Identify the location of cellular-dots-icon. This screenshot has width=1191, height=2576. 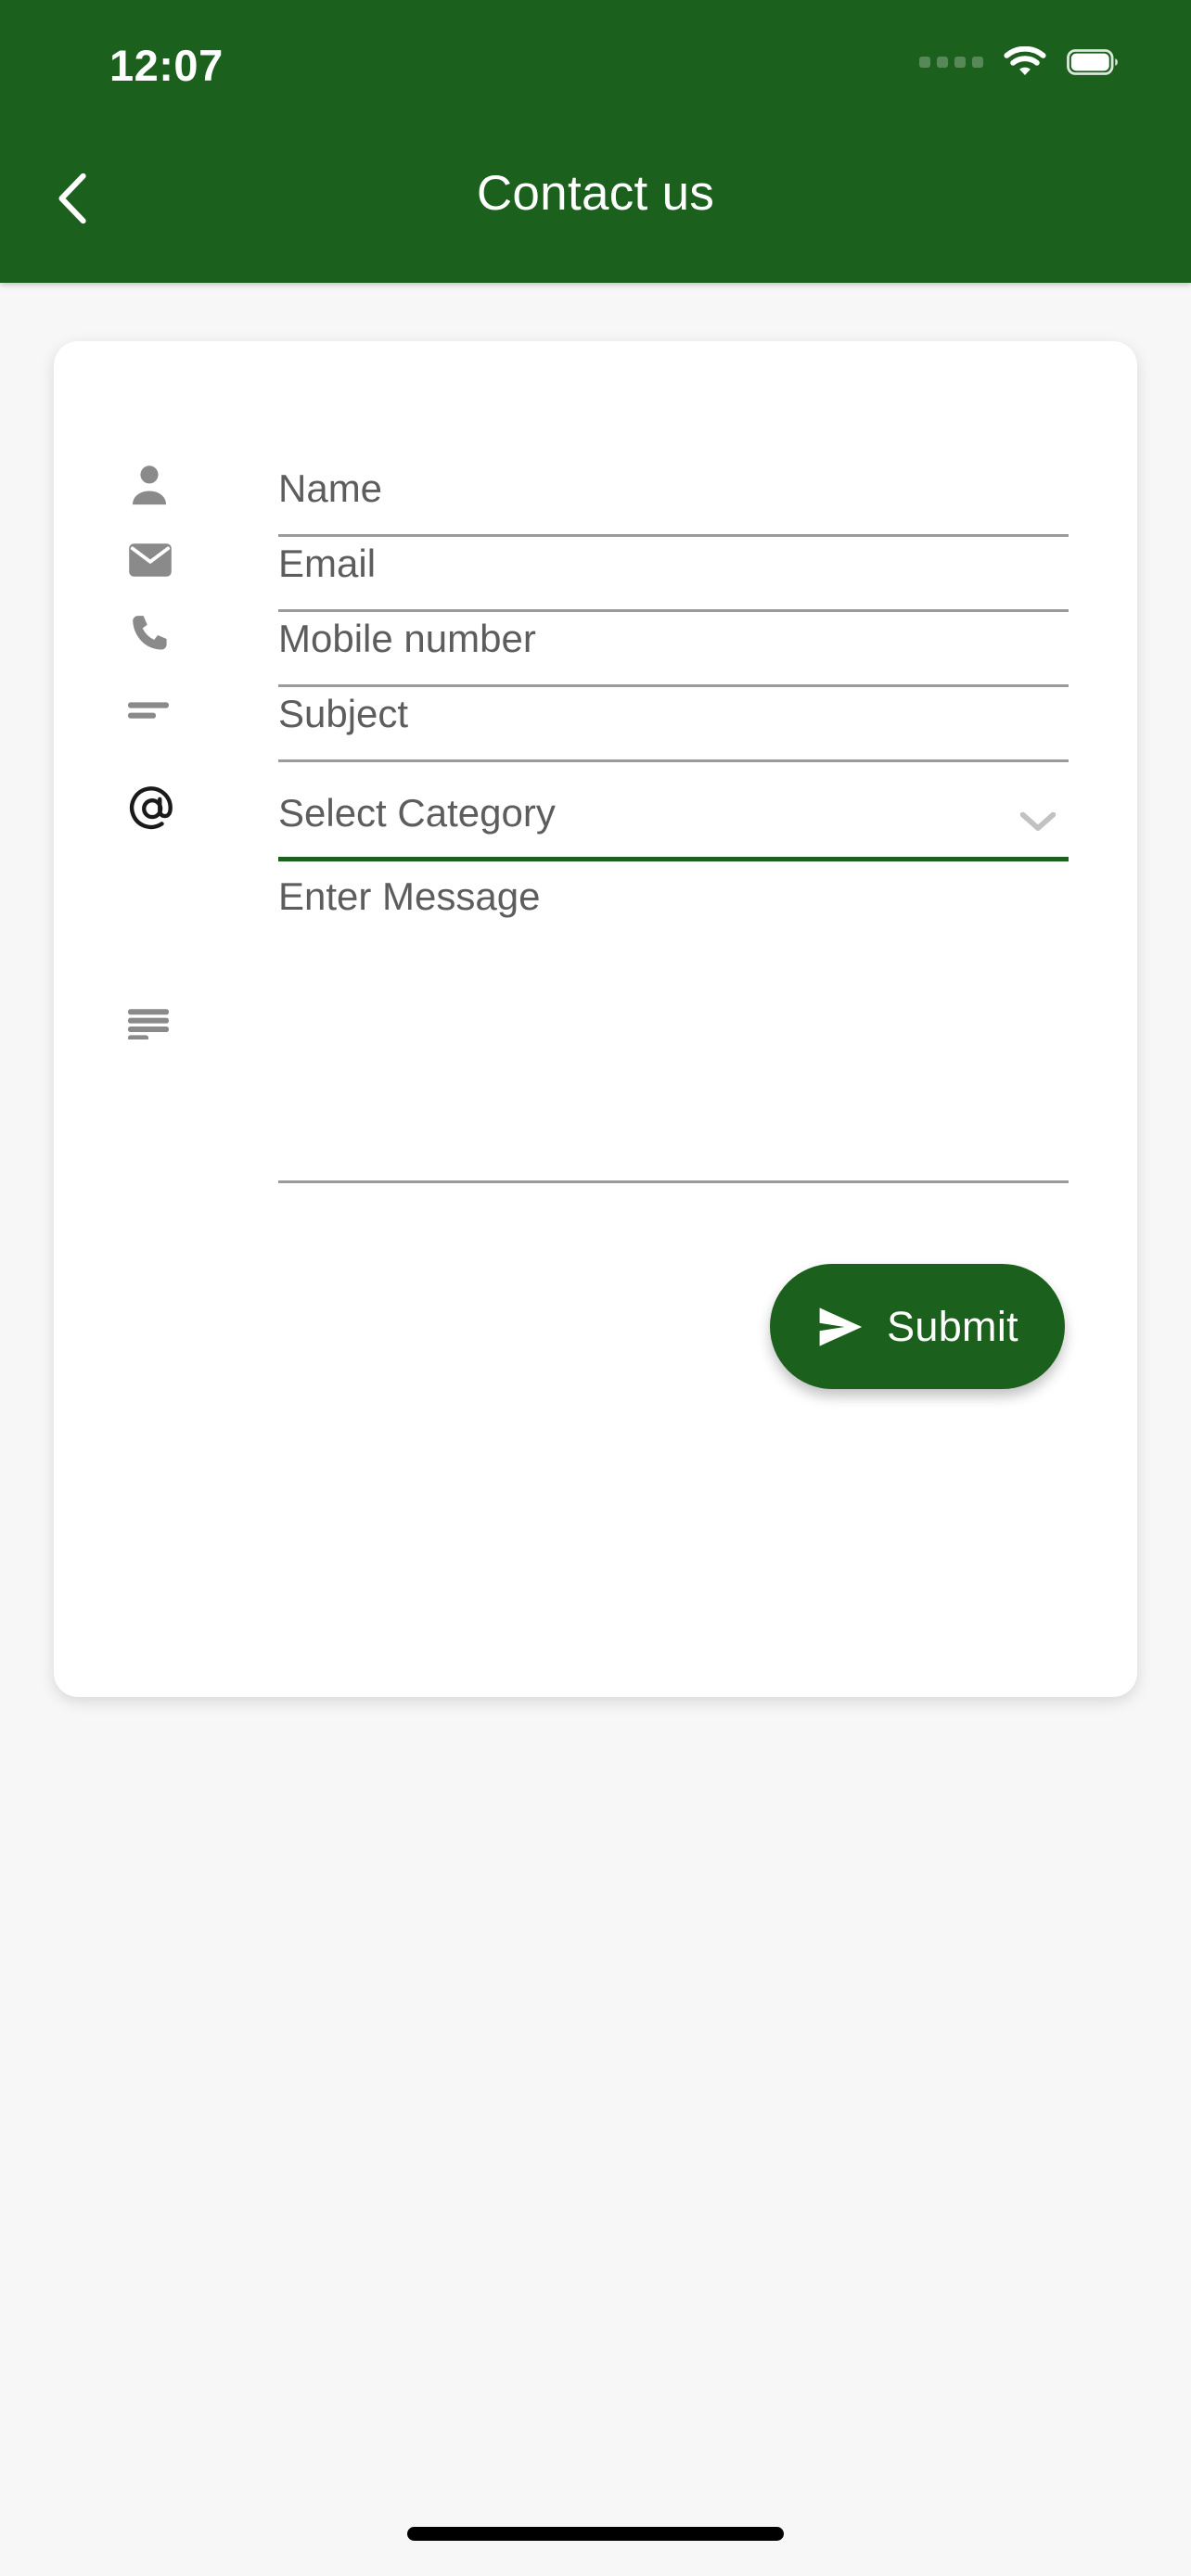
(951, 62).